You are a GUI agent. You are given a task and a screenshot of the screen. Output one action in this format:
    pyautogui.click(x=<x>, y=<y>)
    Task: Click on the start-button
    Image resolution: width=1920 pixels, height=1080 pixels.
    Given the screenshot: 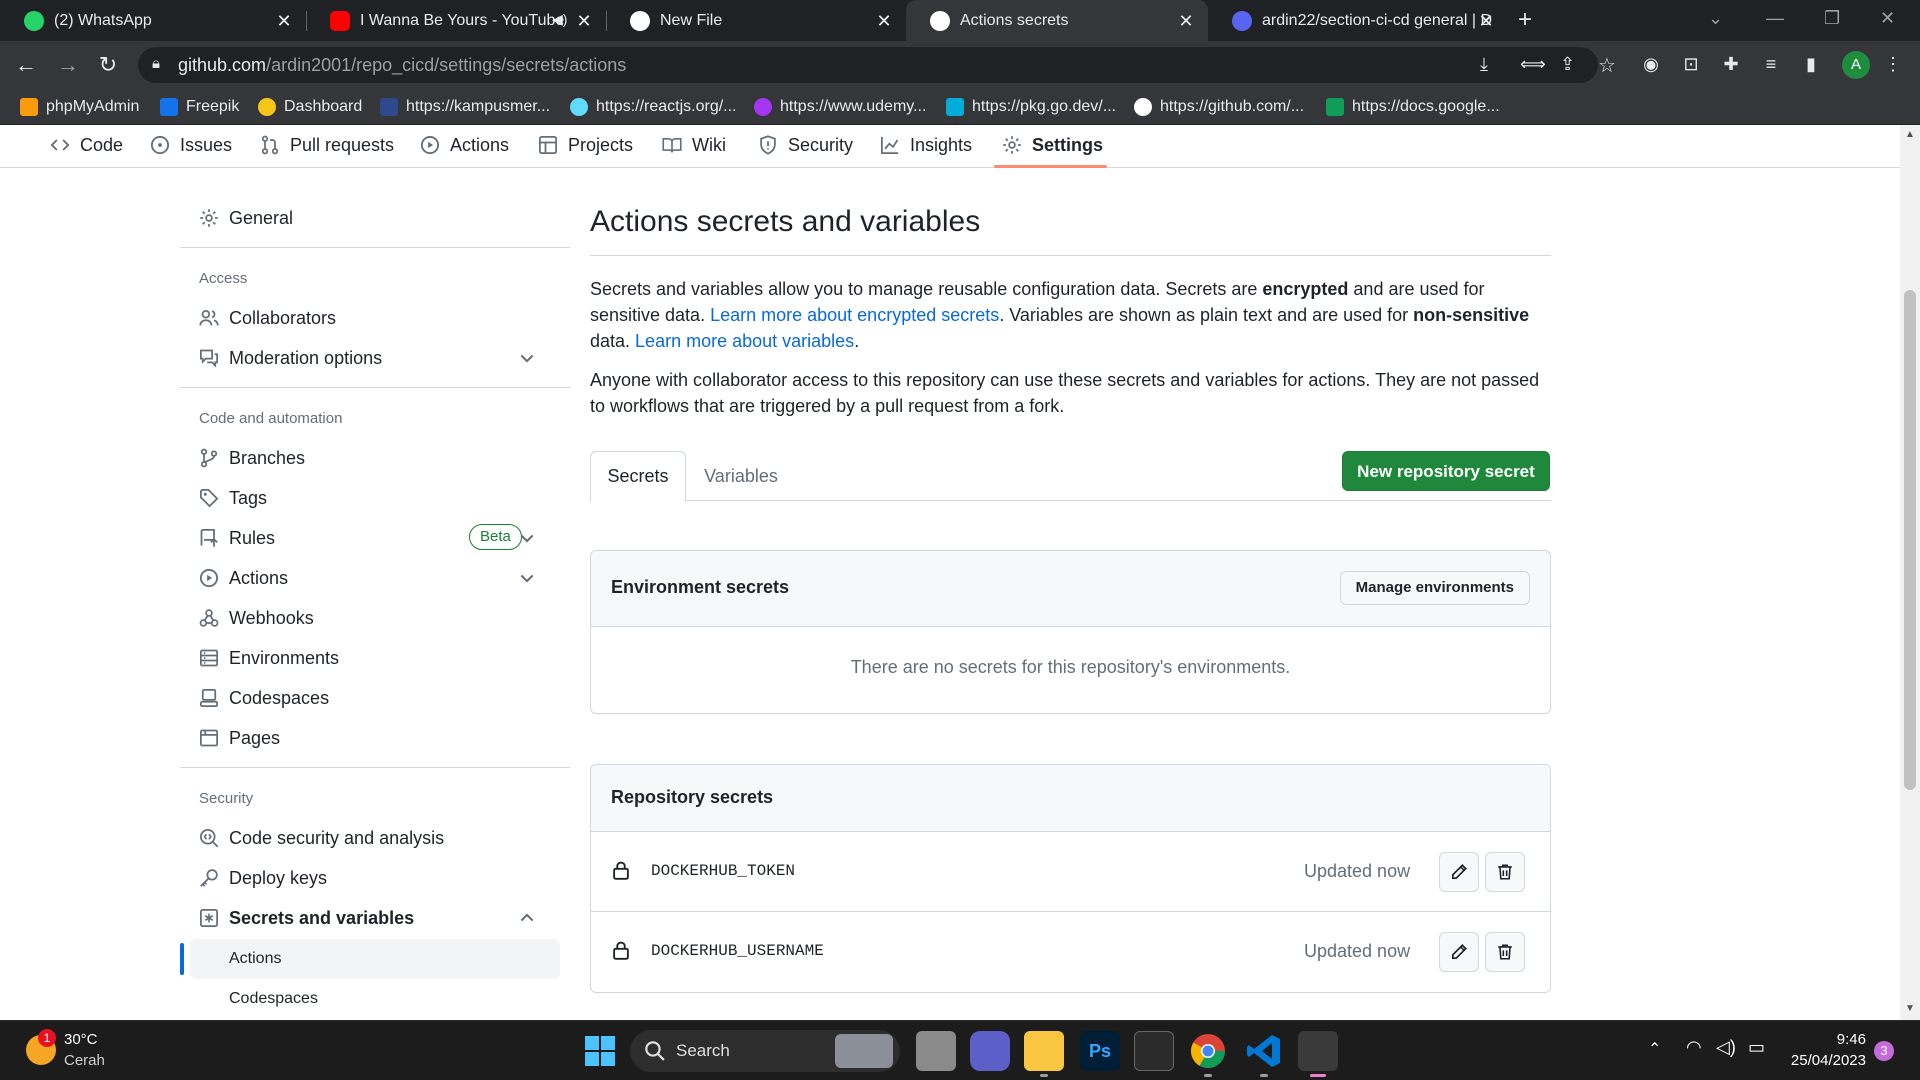 What is the action you would take?
    pyautogui.click(x=600, y=1051)
    